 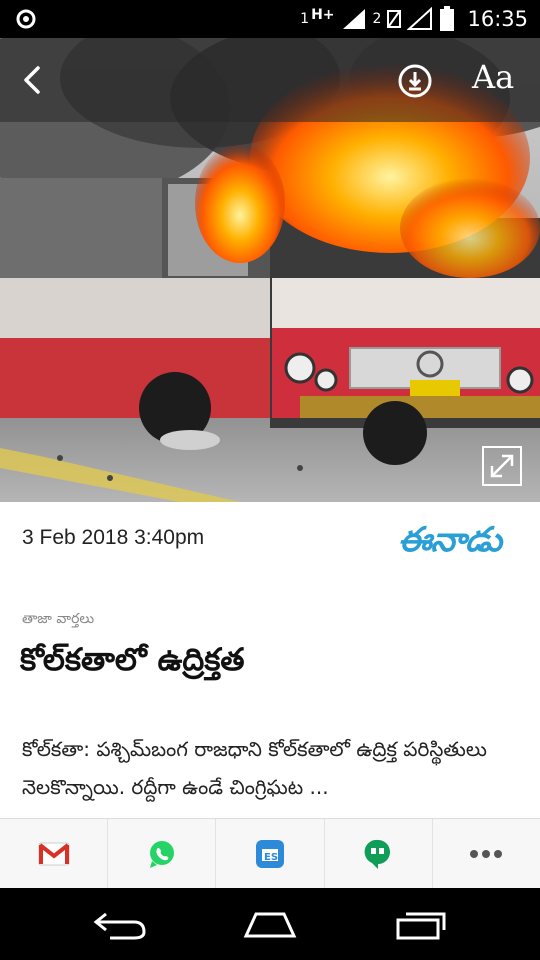 I want to click on font-size-button: Aa, so click(x=493, y=77).